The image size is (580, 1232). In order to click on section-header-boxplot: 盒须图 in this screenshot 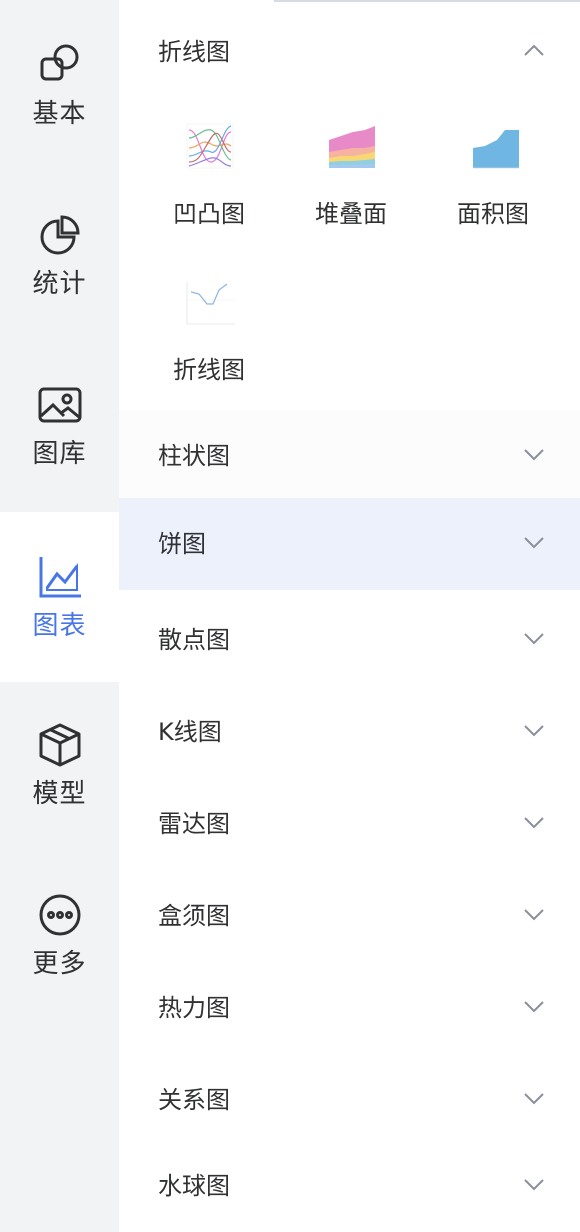, I will do `click(349, 916)`.